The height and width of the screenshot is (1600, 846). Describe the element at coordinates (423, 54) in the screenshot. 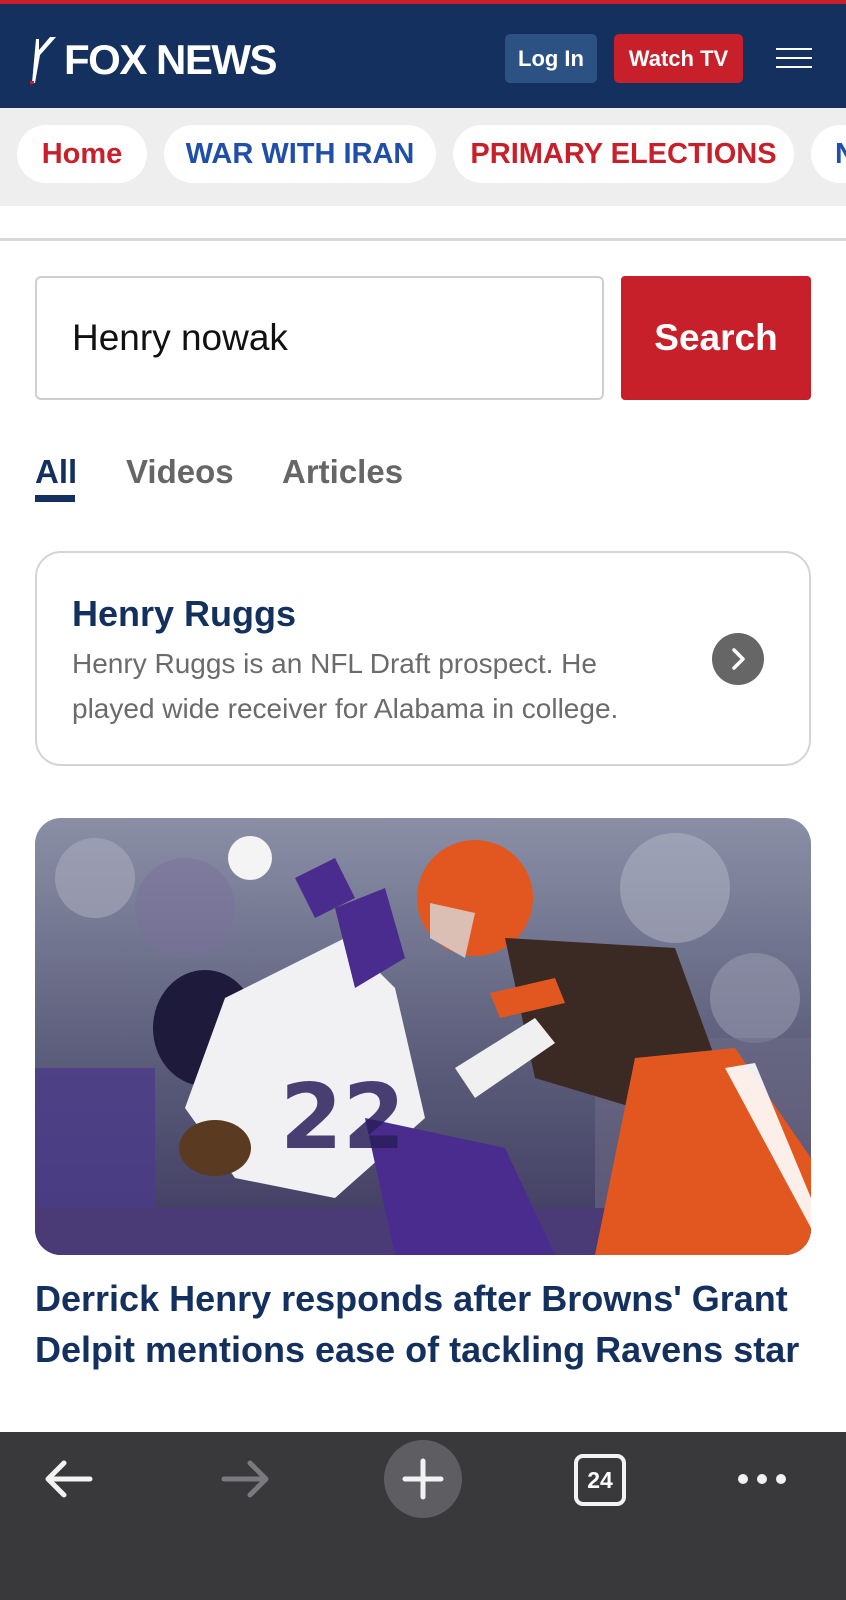

I see `site-header: FOX NEWS Log In Watch TV` at that location.